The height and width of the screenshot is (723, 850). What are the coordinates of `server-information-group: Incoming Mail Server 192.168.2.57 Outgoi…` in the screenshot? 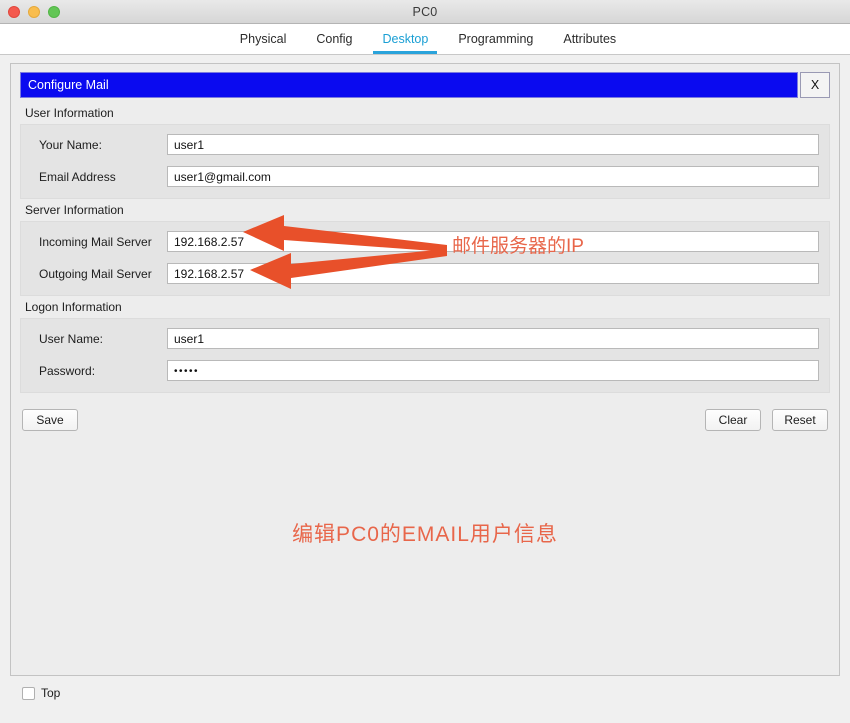 It's located at (425, 258).